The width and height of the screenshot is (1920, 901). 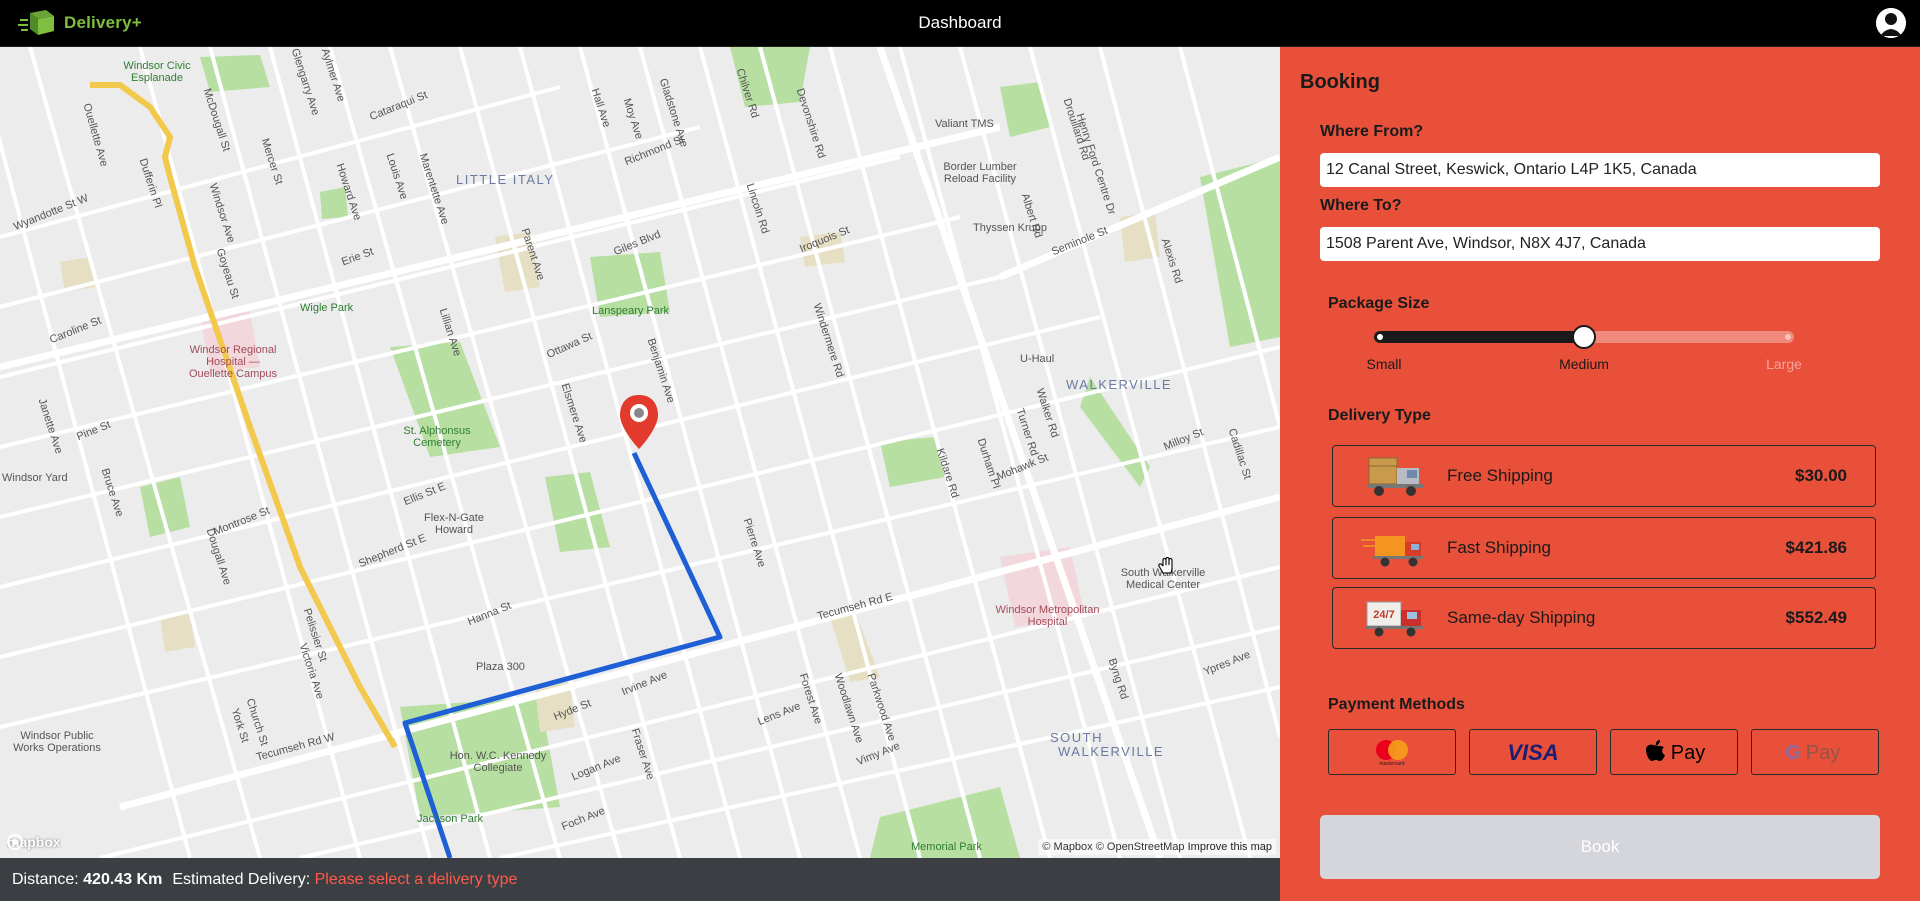 What do you see at coordinates (157, 72) in the screenshot?
I see `park-label: Windsor Civic Esplanade` at bounding box center [157, 72].